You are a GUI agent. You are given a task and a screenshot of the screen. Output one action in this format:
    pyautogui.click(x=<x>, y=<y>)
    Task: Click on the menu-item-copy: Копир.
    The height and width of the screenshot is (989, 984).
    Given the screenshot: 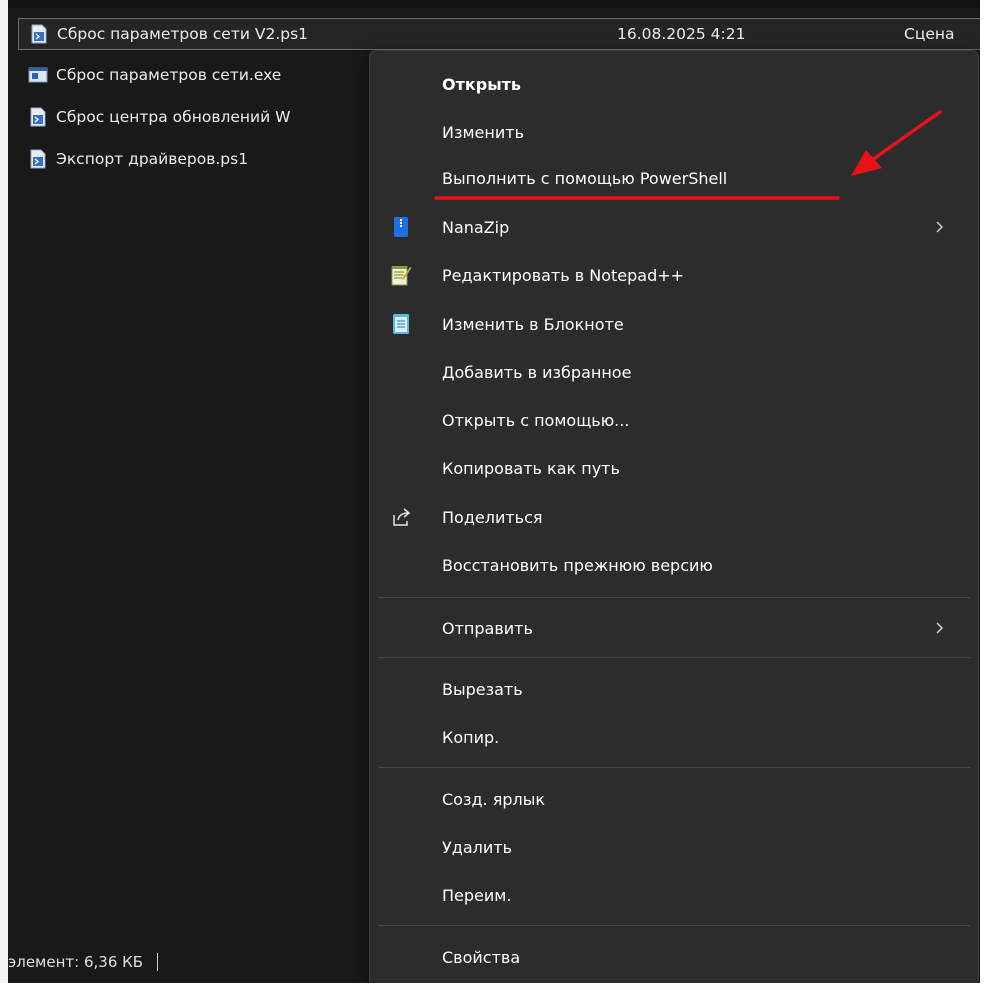 What is the action you would take?
    pyautogui.click(x=674, y=737)
    